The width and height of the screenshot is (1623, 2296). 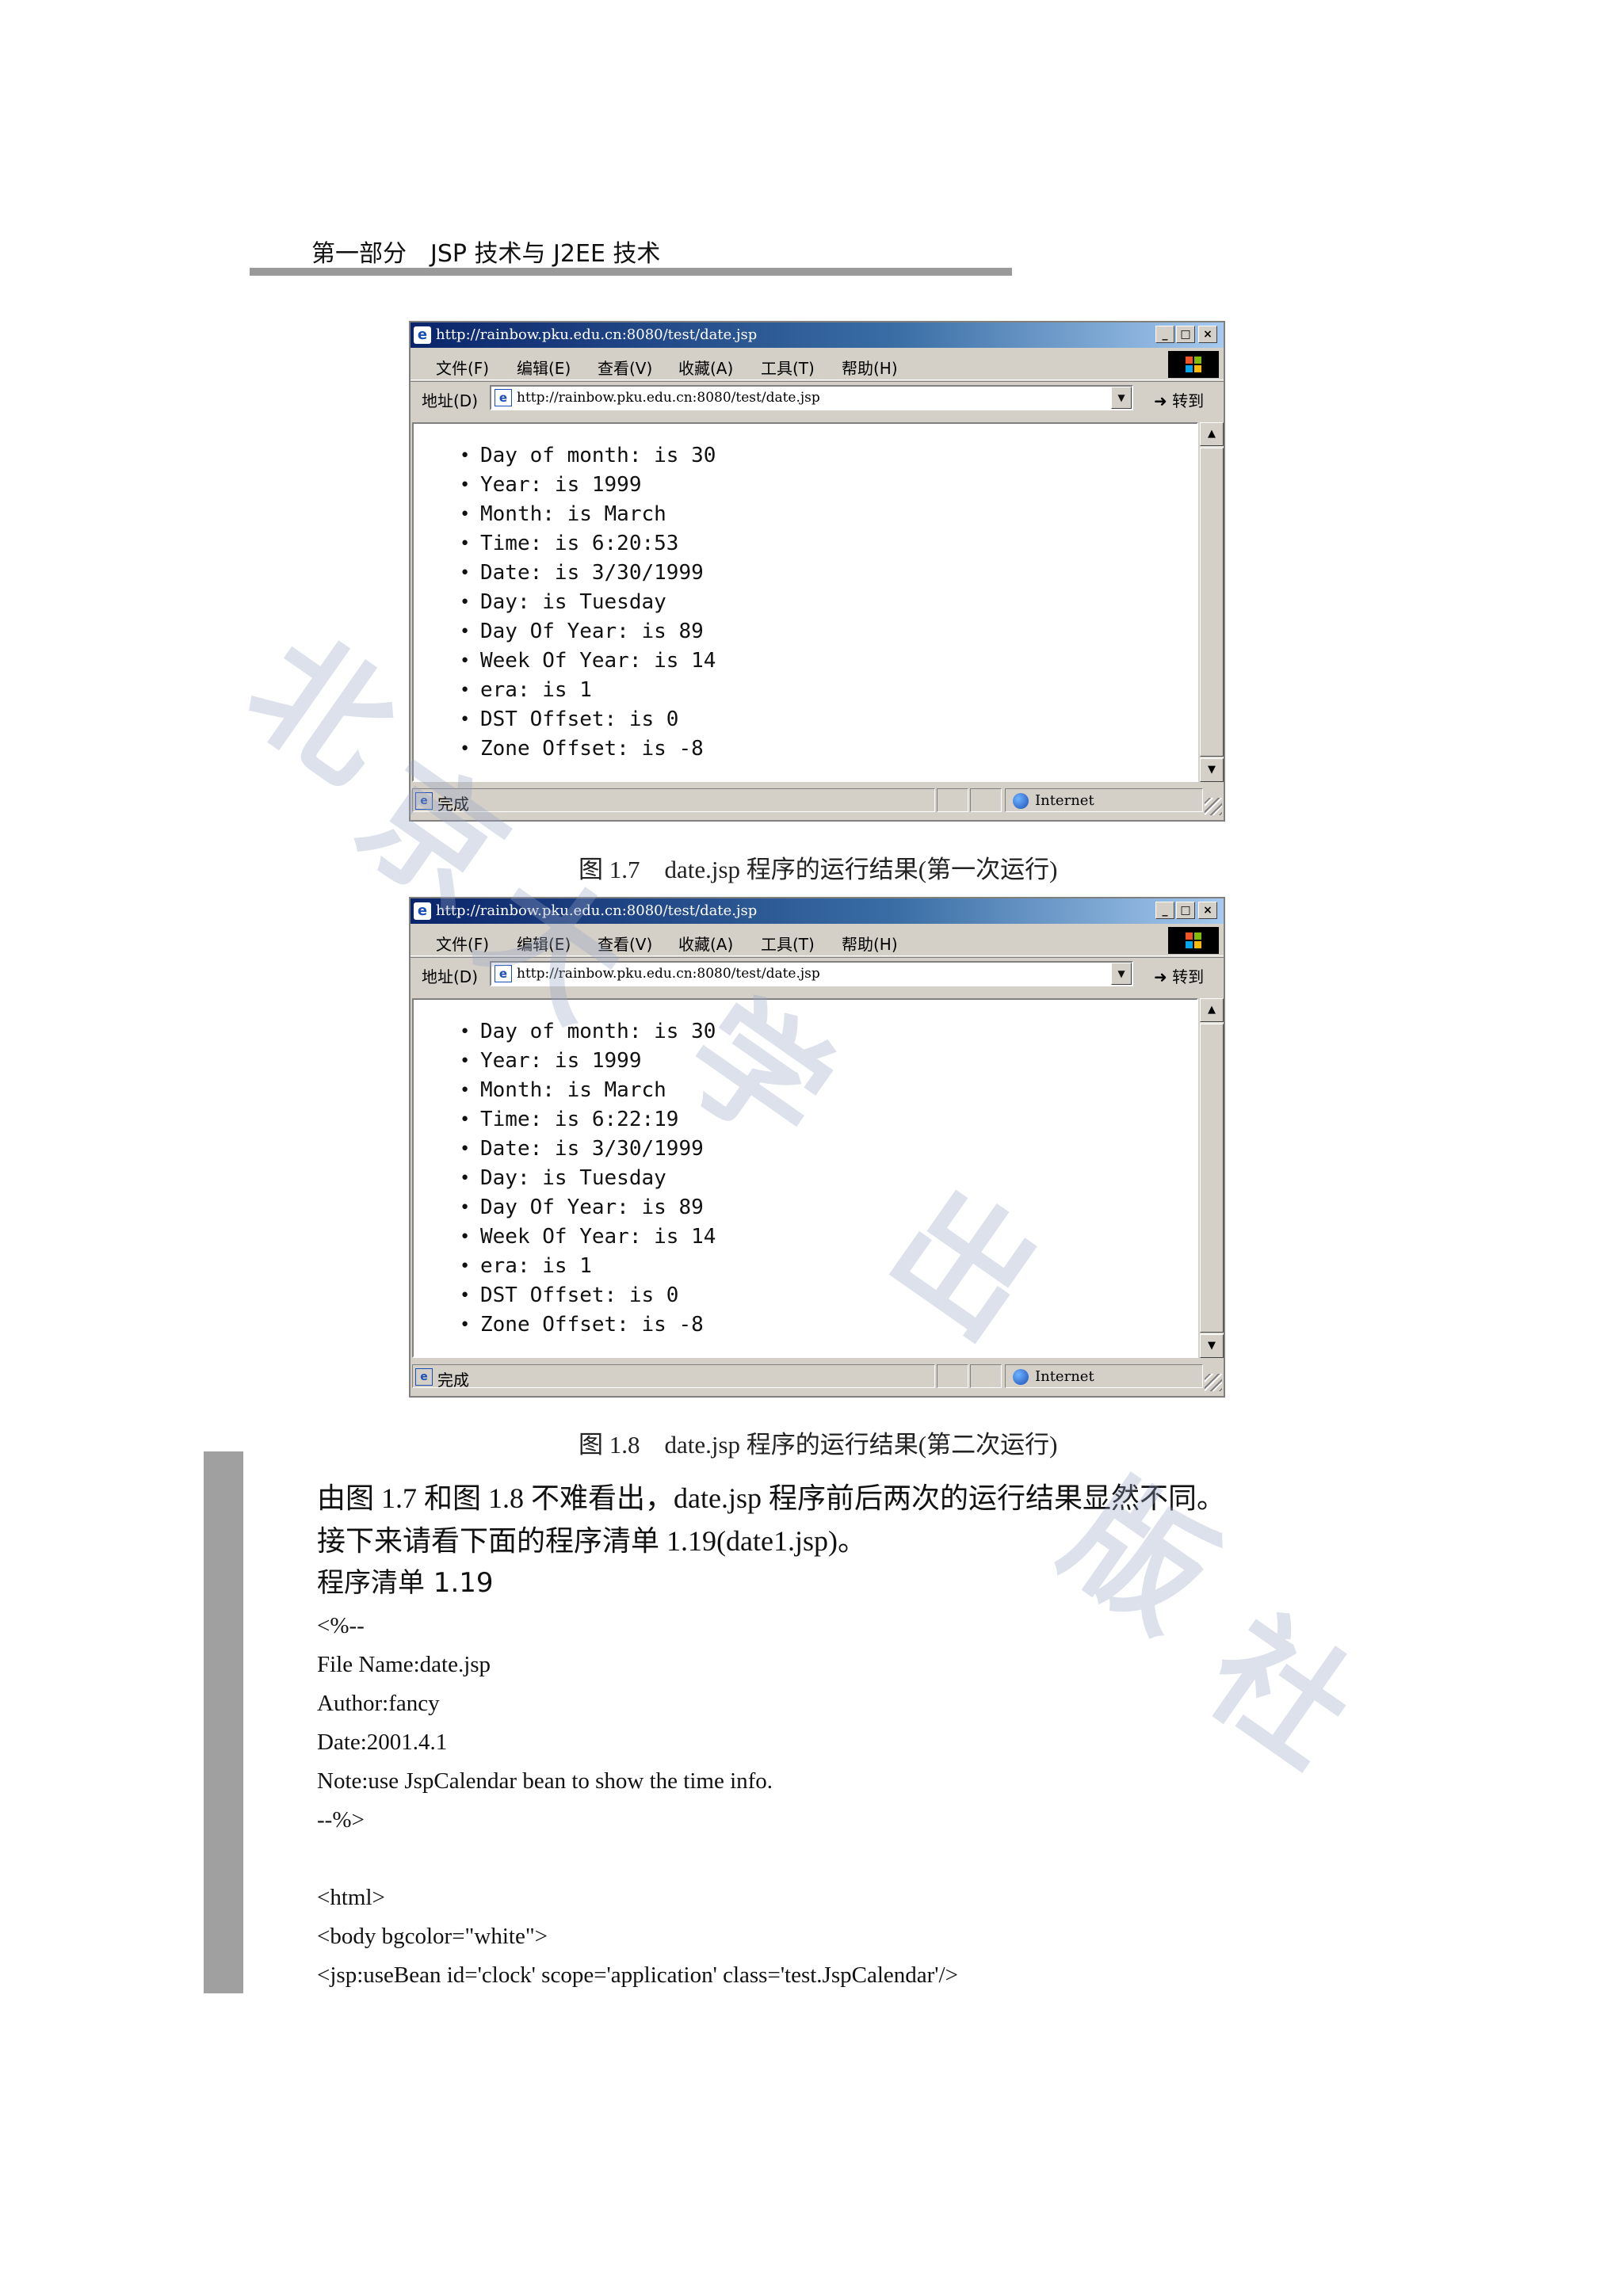 What do you see at coordinates (405, 1583) in the screenshot?
I see `listing-title: 程序清单 1.19` at bounding box center [405, 1583].